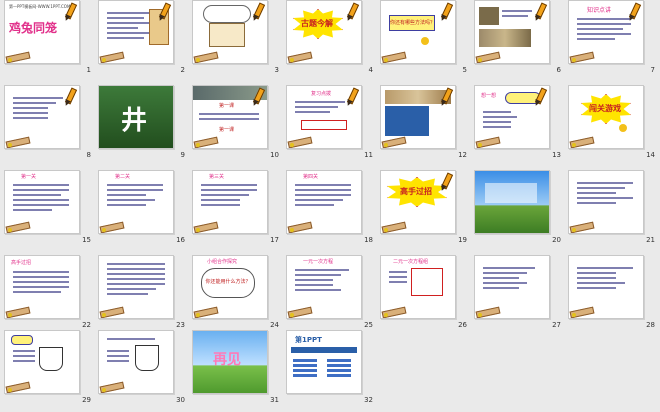  Describe the element at coordinates (324, 350) in the screenshot. I see `banner-strip` at that location.